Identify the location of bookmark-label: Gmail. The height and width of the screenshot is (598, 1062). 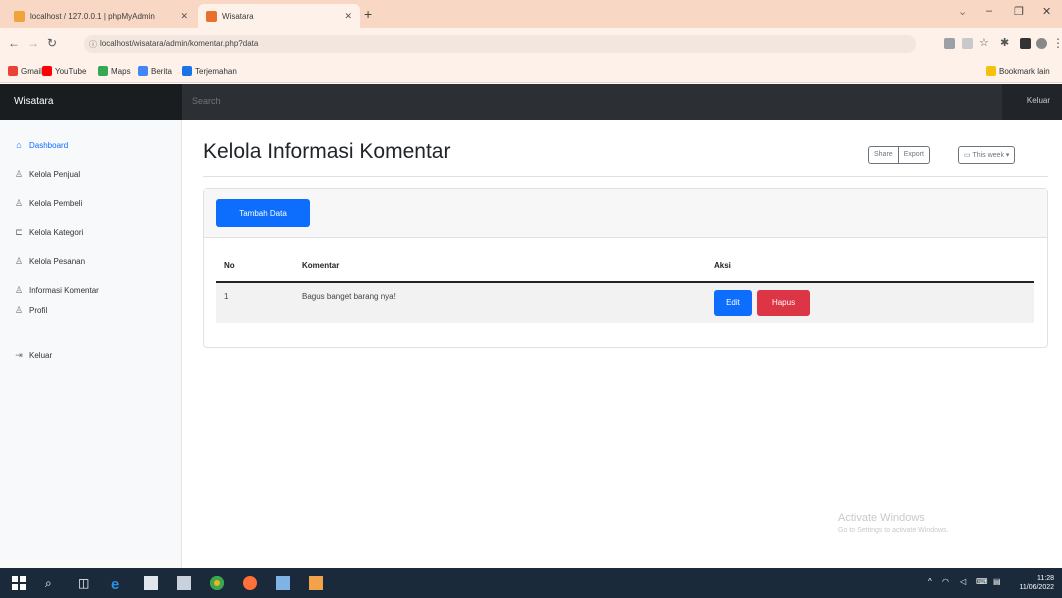
(31, 71).